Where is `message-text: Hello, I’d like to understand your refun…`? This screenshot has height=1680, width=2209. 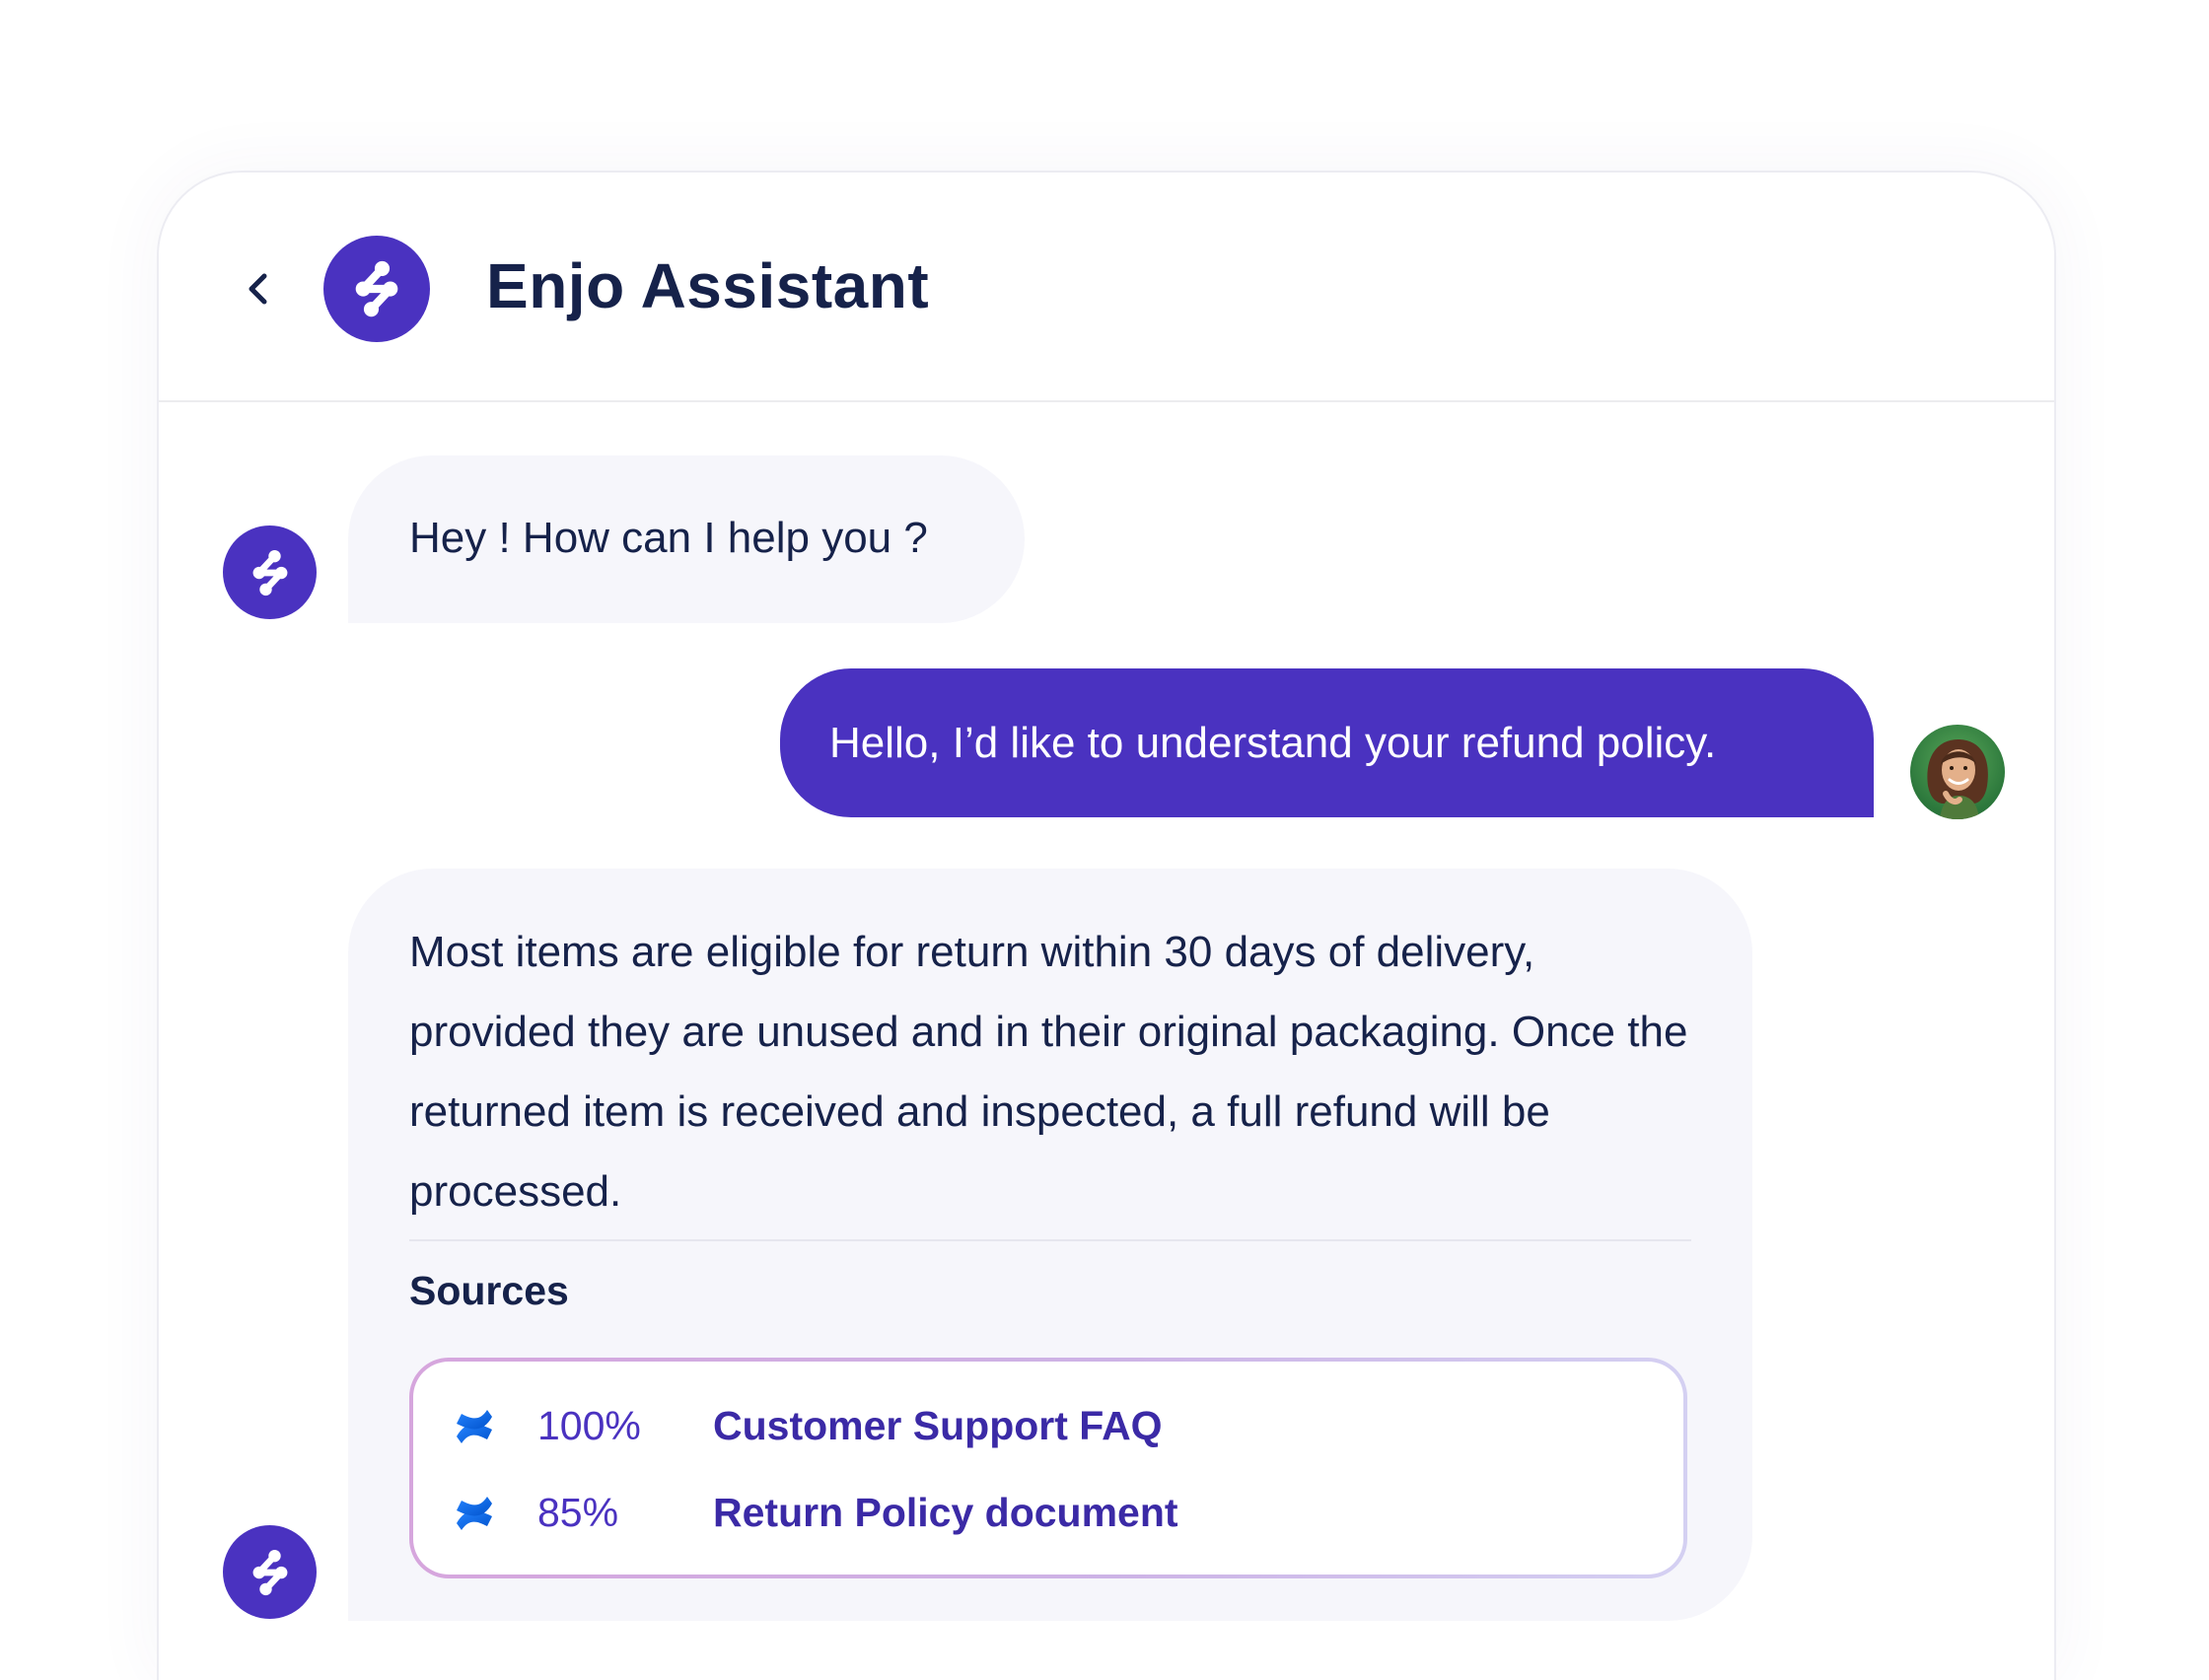 message-text: Hello, I’d like to understand your refun… is located at coordinates (1273, 743).